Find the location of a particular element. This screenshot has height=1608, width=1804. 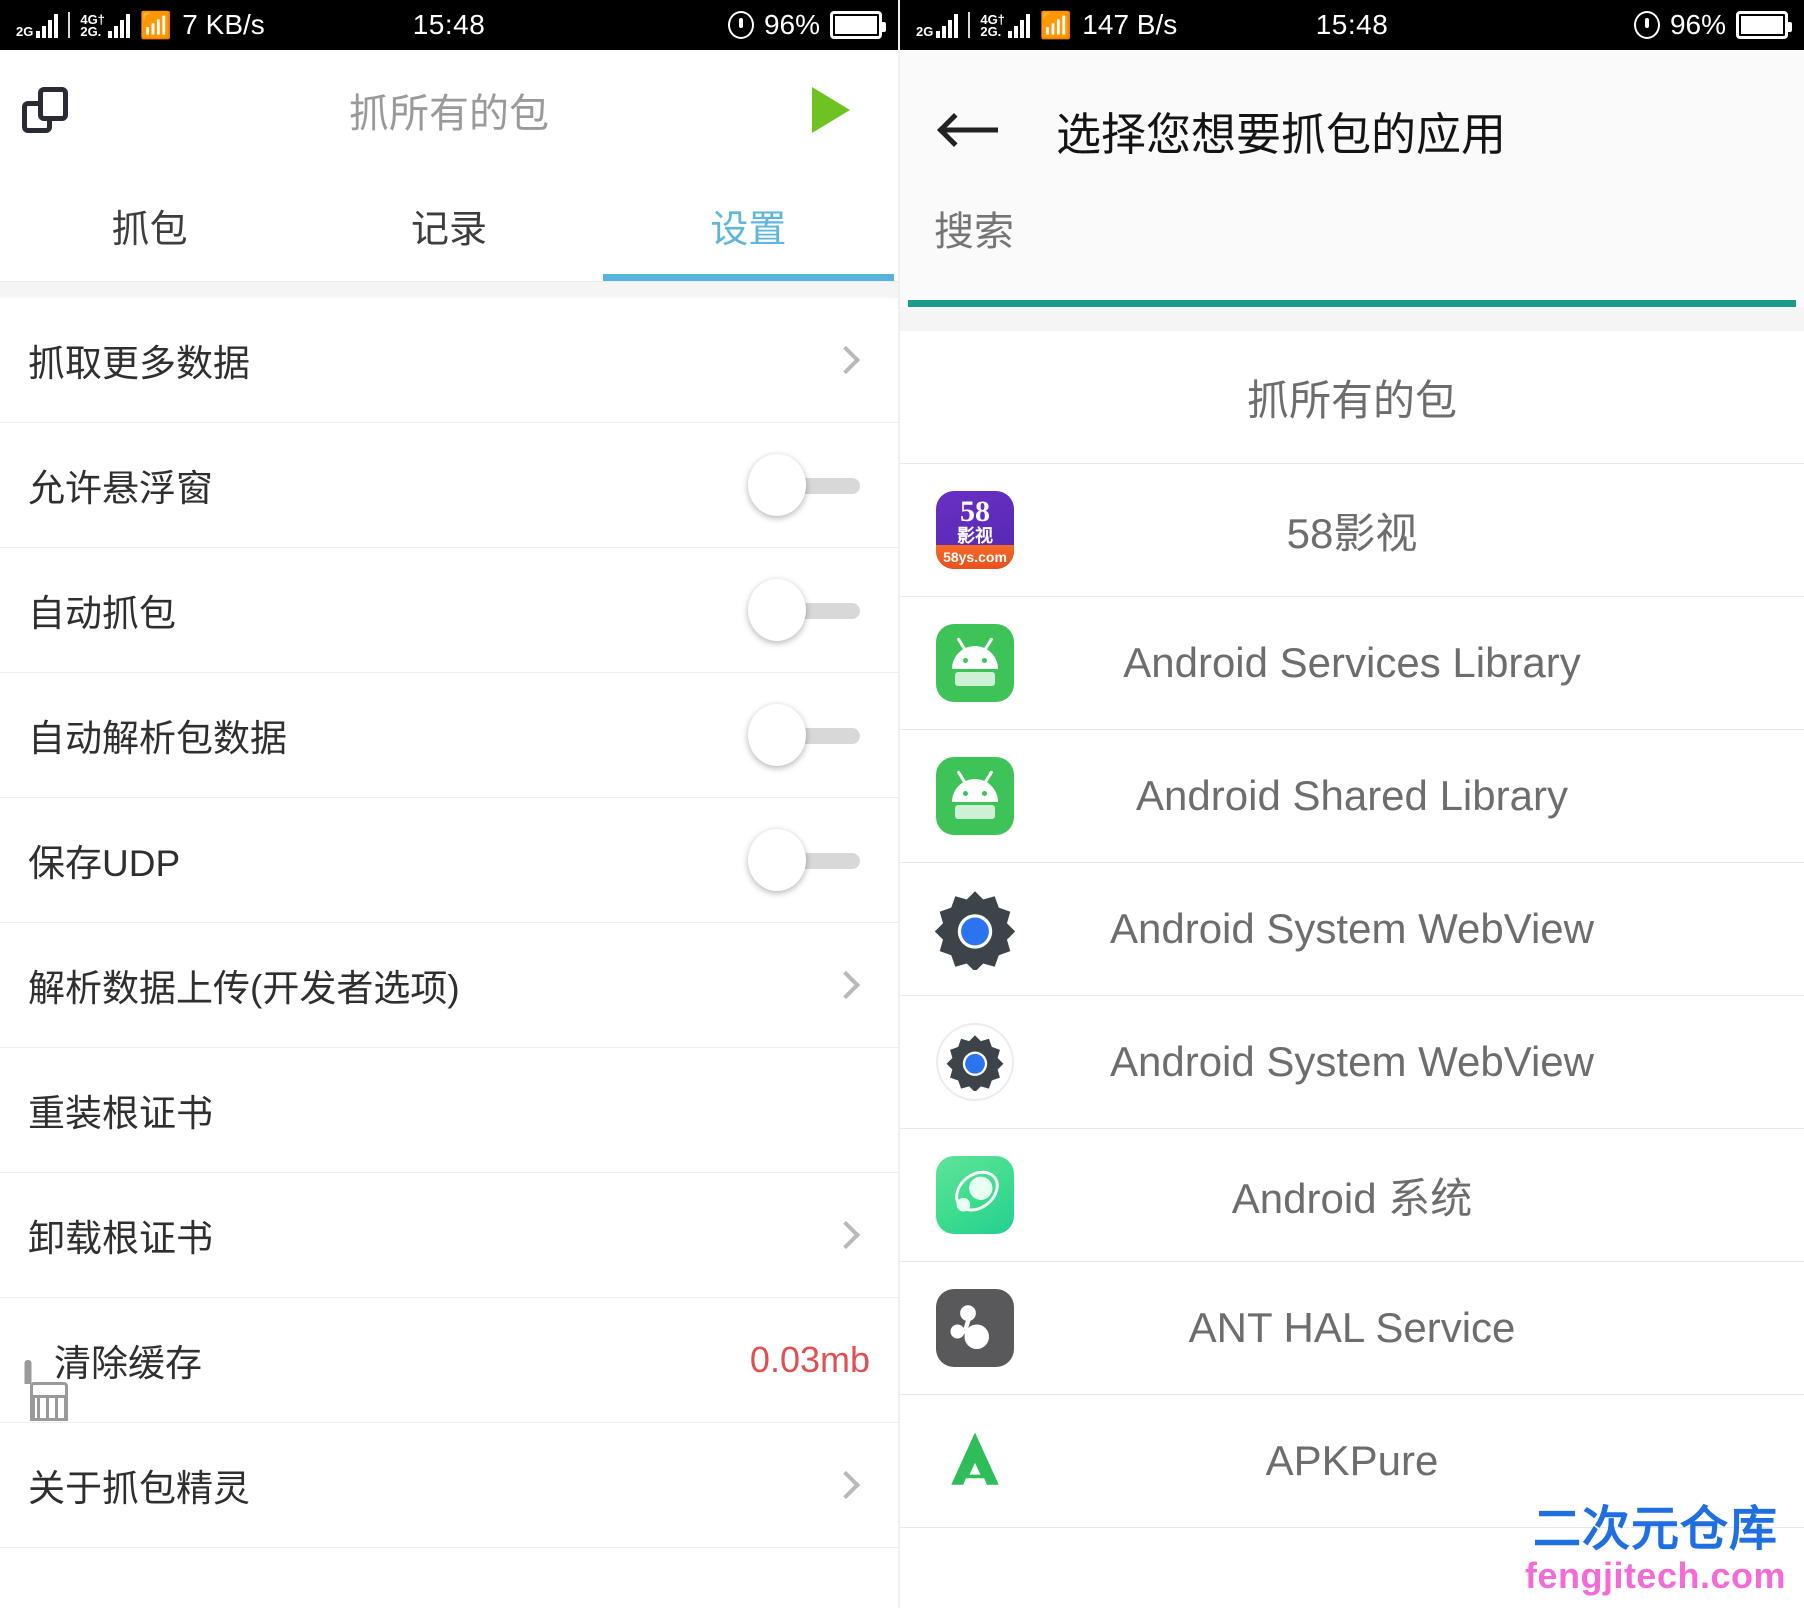

app-name-label: ANT HAL Service is located at coordinates (1352, 1327).